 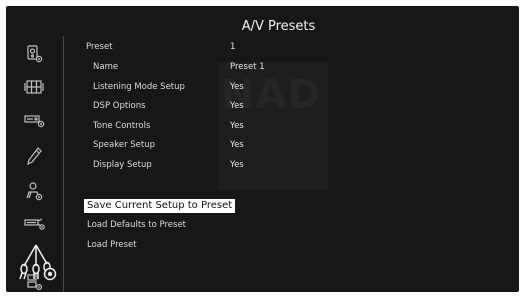 What do you see at coordinates (122, 126) in the screenshot?
I see `preset-row-tone-label: Tone Controls` at bounding box center [122, 126].